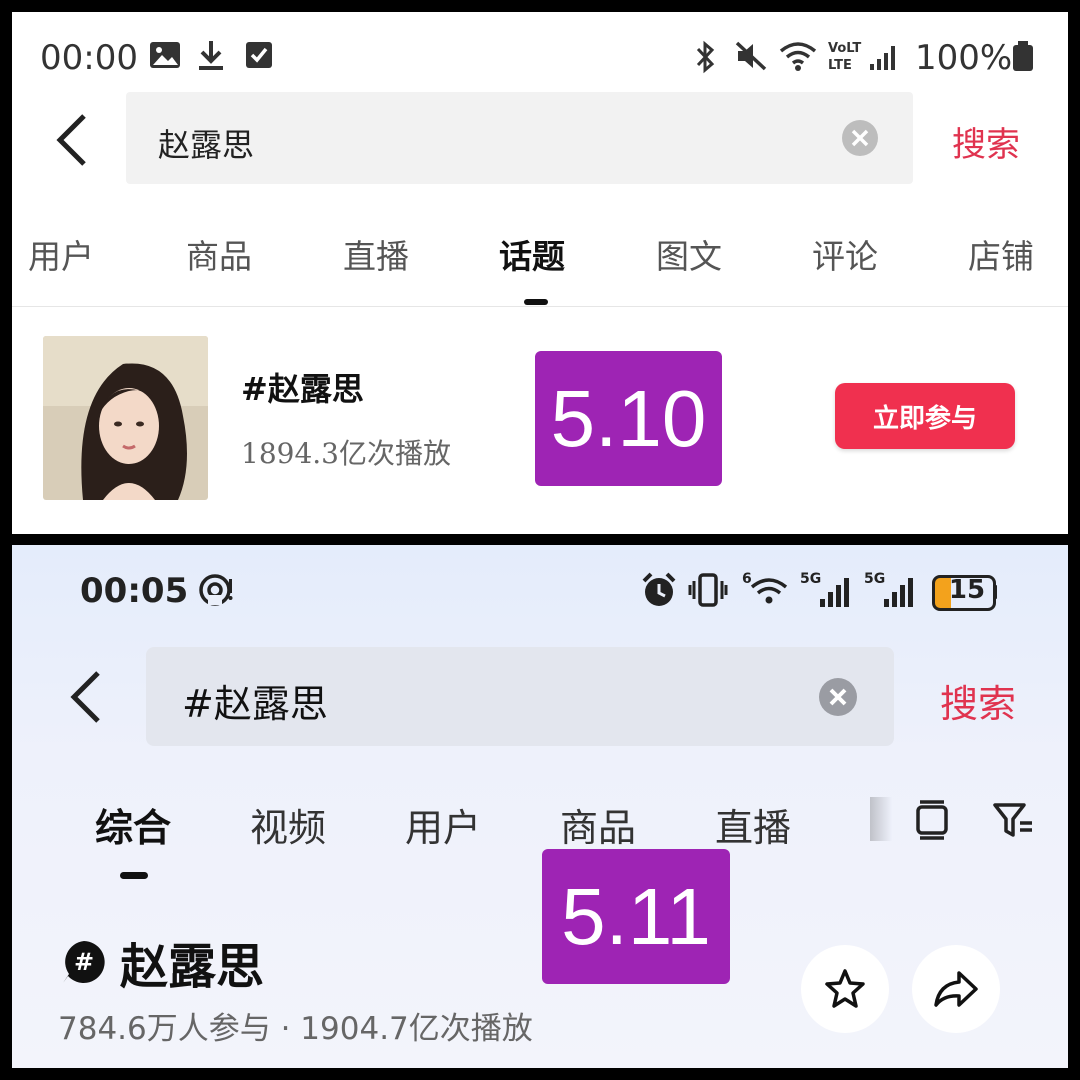 This screenshot has height=1080, width=1080. What do you see at coordinates (659, 590) in the screenshot?
I see `alarm-icon` at bounding box center [659, 590].